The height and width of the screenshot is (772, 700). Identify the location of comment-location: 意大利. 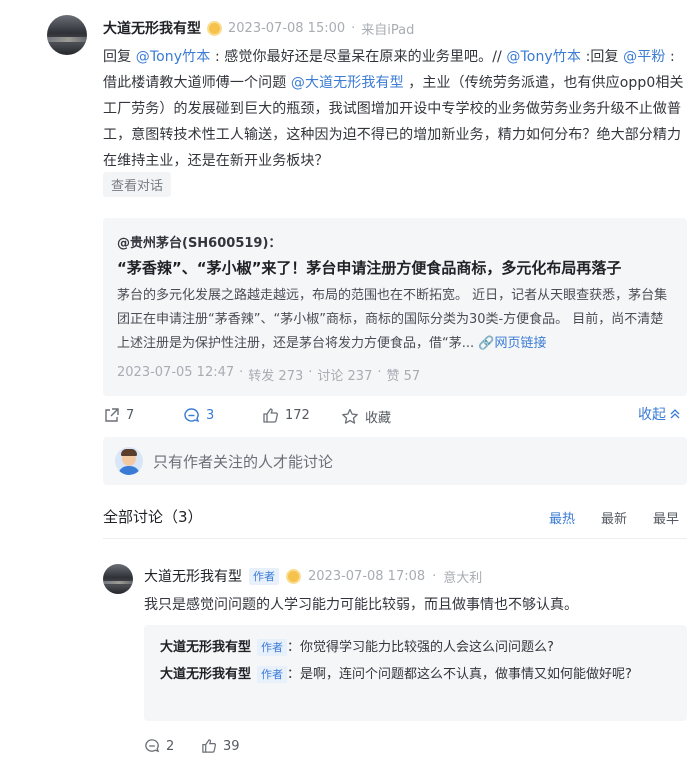
(463, 578).